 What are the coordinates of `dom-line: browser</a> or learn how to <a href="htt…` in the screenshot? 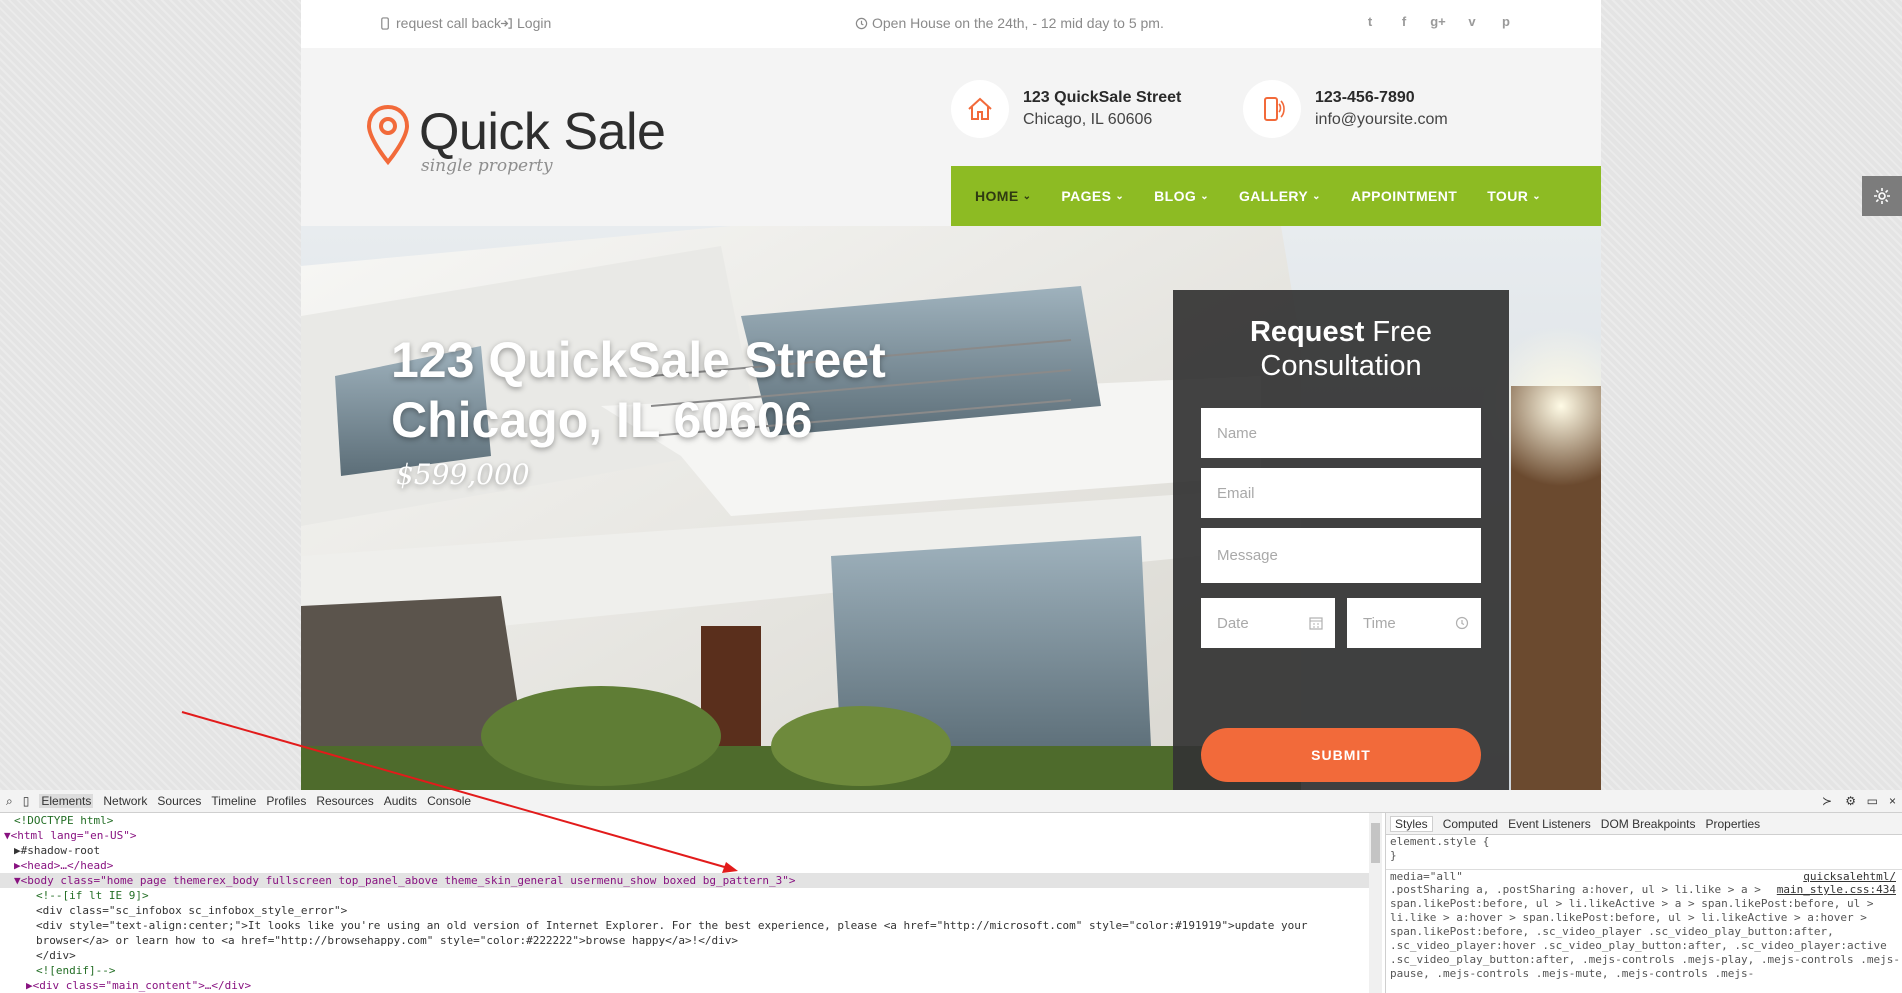 It's located at (691, 940).